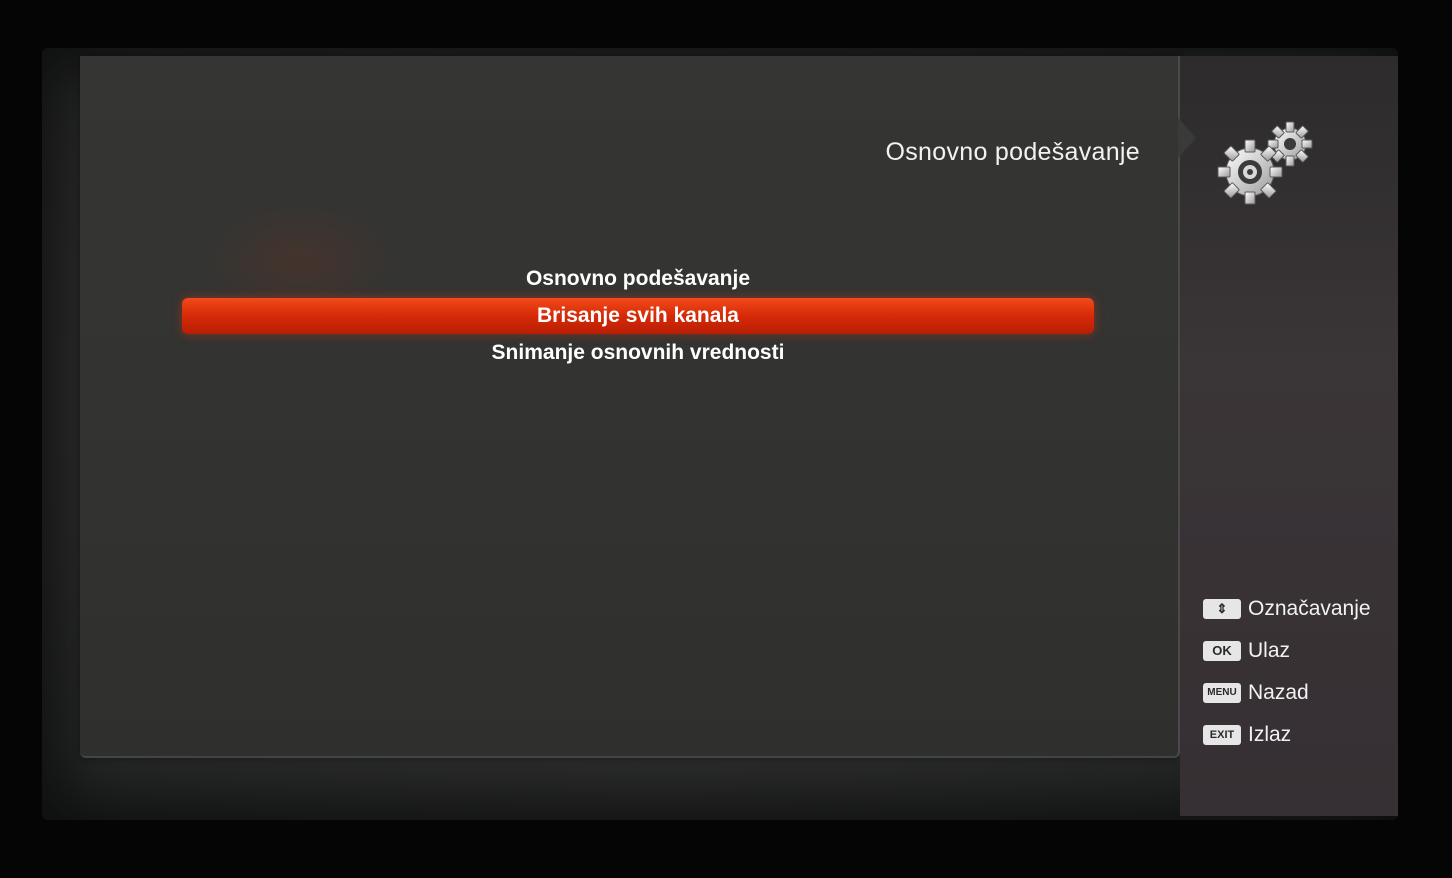  I want to click on menu-item-delete-all-channels: Brisanje svih kanala, so click(638, 316).